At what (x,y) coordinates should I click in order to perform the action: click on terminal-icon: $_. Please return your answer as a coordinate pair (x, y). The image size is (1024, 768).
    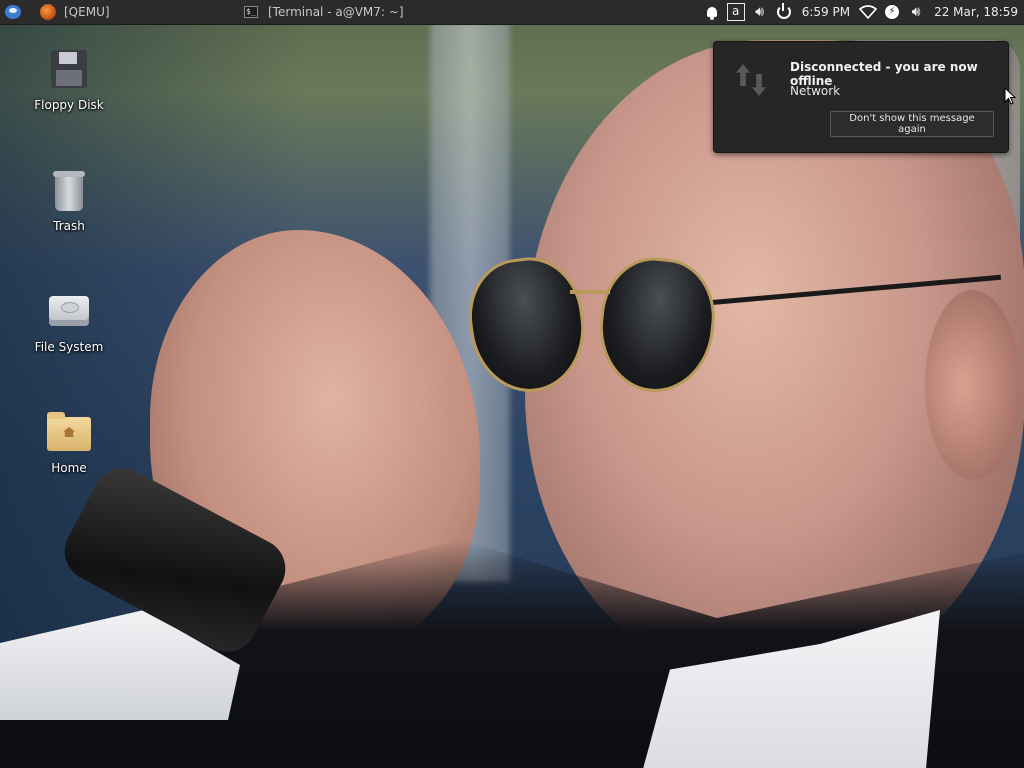
    Looking at the image, I should click on (251, 12).